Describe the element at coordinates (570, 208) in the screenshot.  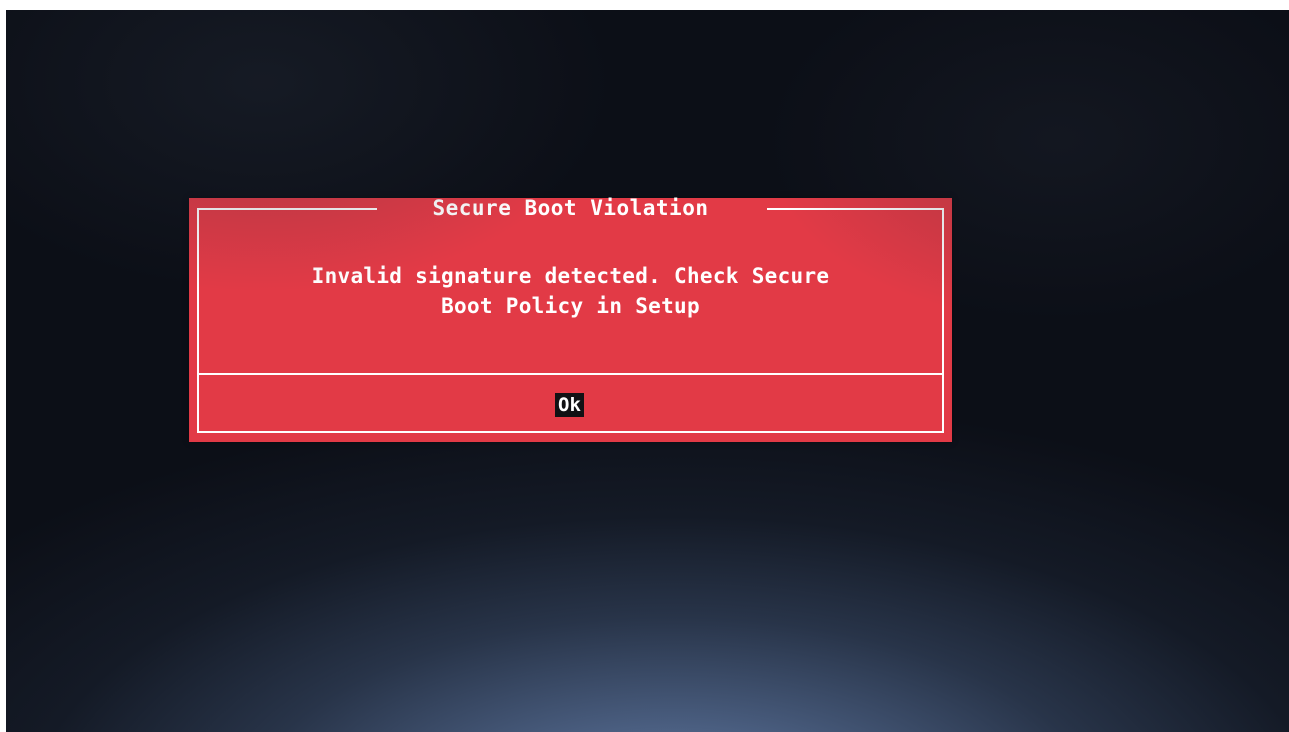
I see `dialog-title: Secure Boot Violation` at that location.